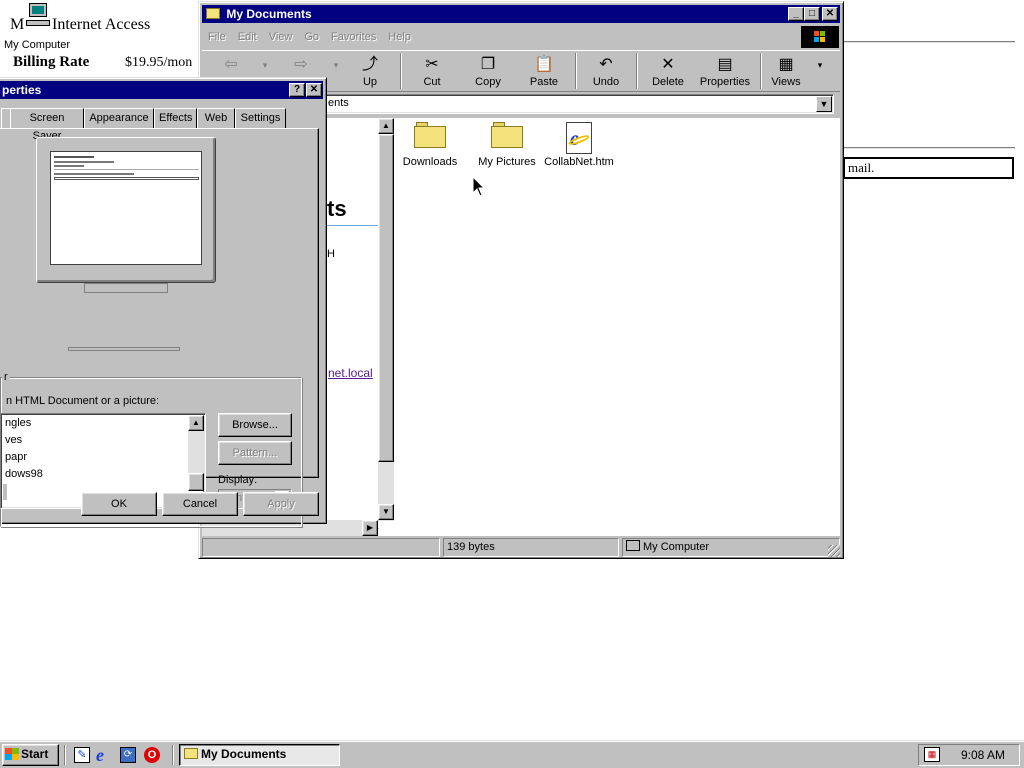 The width and height of the screenshot is (1024, 768). I want to click on task-my-documents: My Documents, so click(259, 755).